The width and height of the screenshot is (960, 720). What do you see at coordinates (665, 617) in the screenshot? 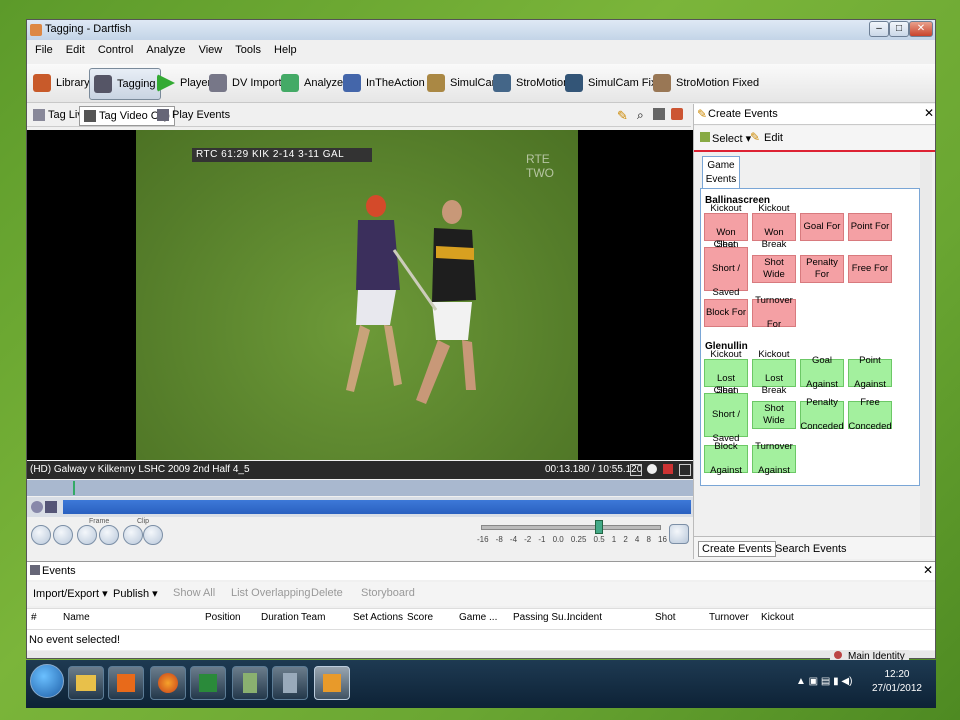
I see `column-header: Shot` at bounding box center [665, 617].